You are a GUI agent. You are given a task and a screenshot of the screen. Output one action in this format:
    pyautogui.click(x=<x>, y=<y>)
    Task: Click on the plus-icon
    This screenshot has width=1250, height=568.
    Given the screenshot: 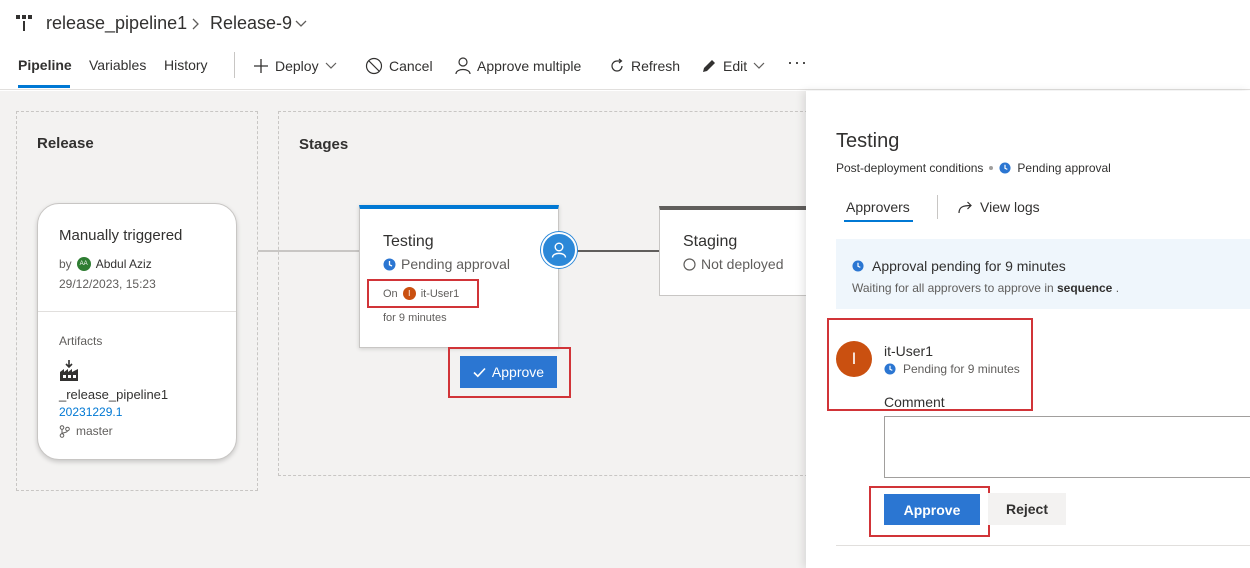 What is the action you would take?
    pyautogui.click(x=261, y=66)
    